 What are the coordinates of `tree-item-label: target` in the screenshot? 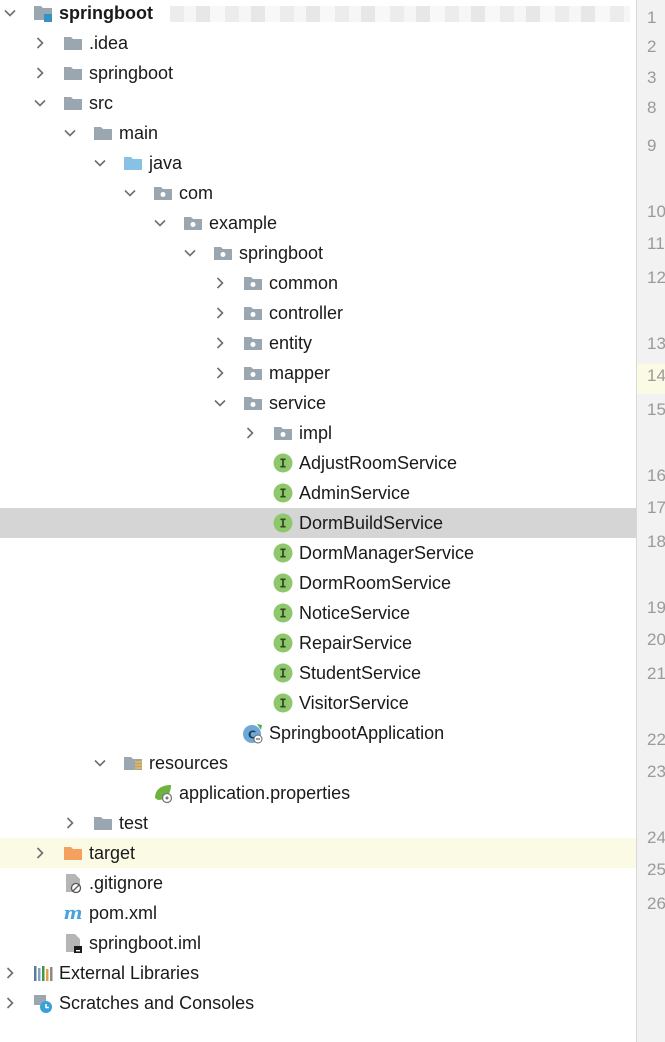 It's located at (112, 853).